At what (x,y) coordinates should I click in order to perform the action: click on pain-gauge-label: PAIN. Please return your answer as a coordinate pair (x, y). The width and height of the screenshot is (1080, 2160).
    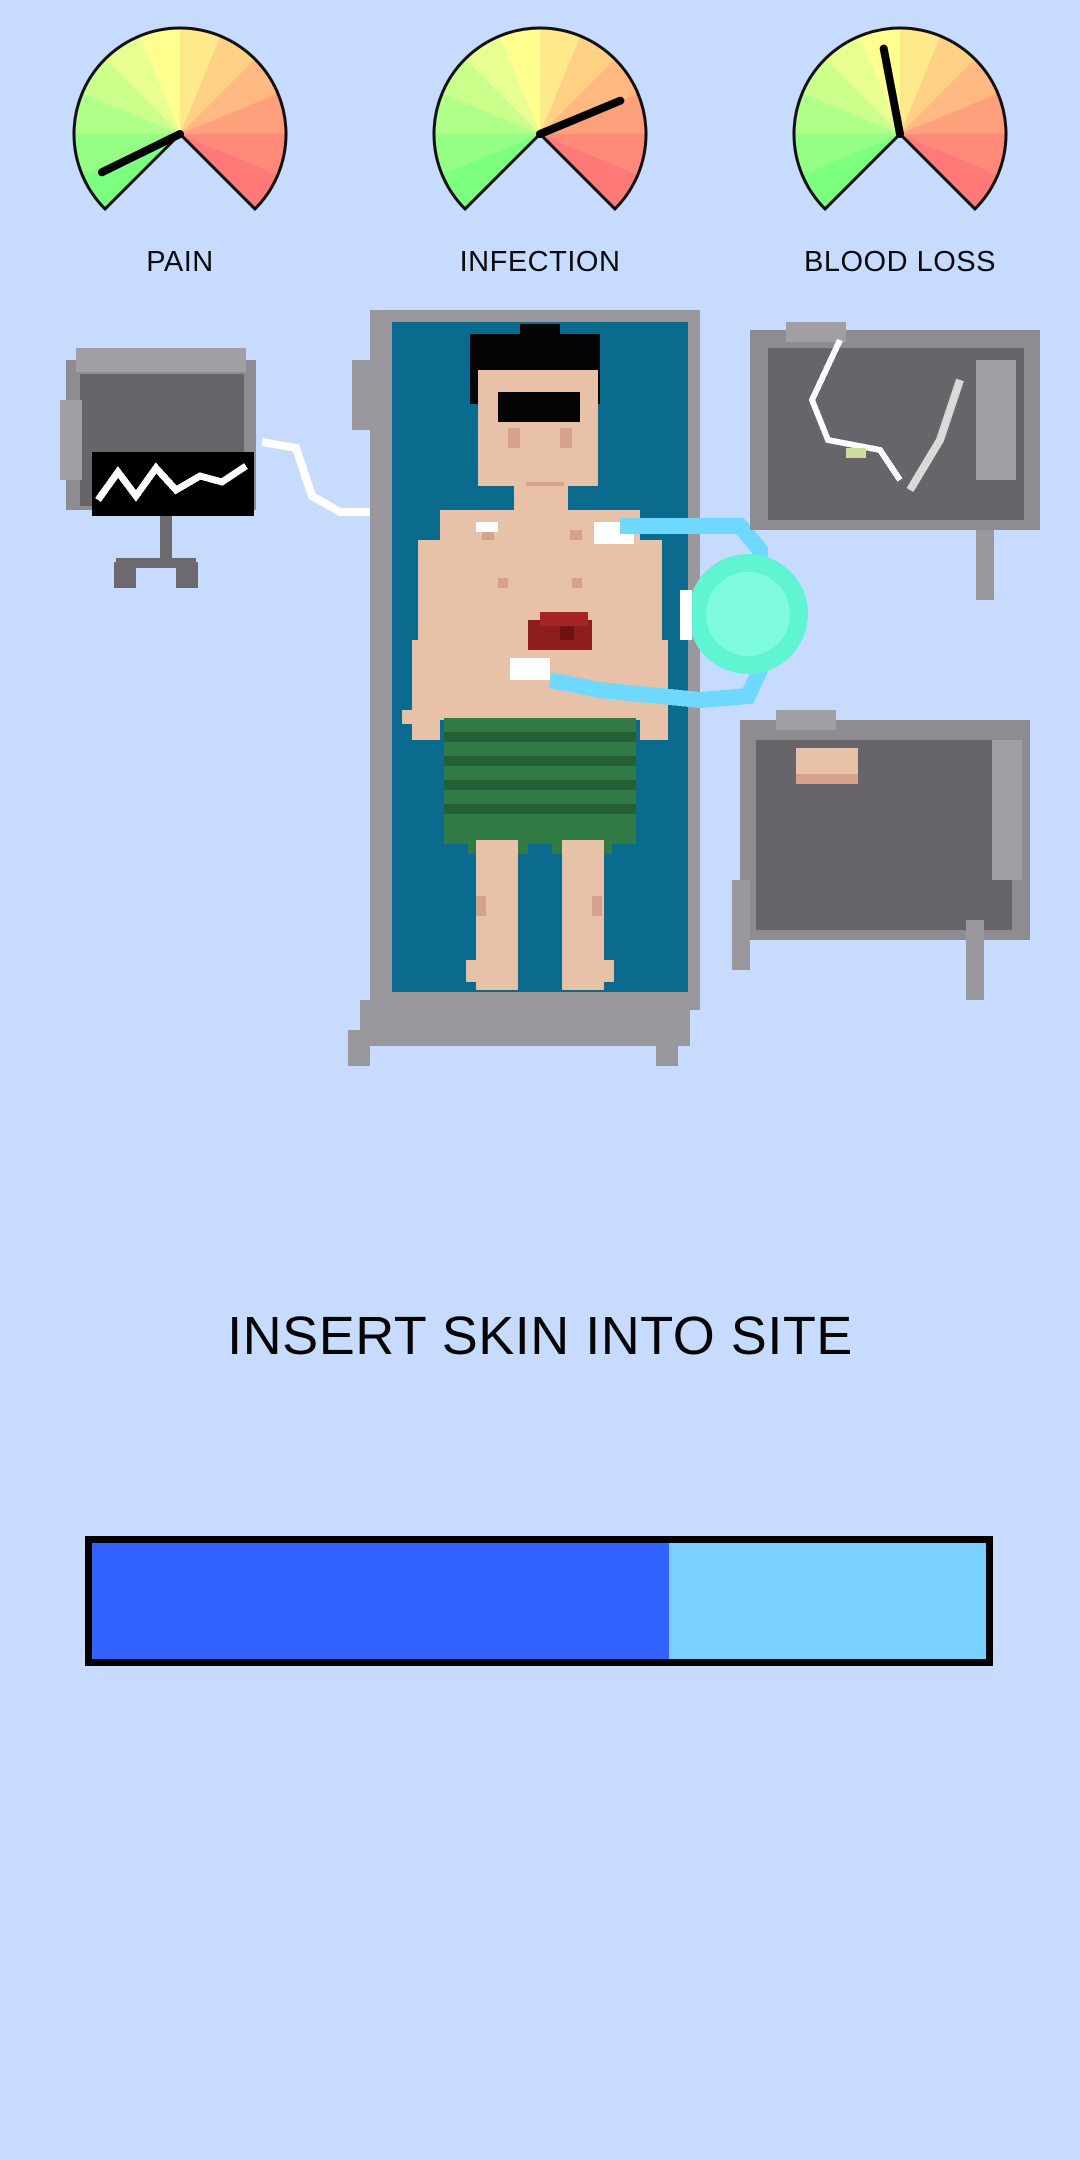
    Looking at the image, I should click on (180, 262).